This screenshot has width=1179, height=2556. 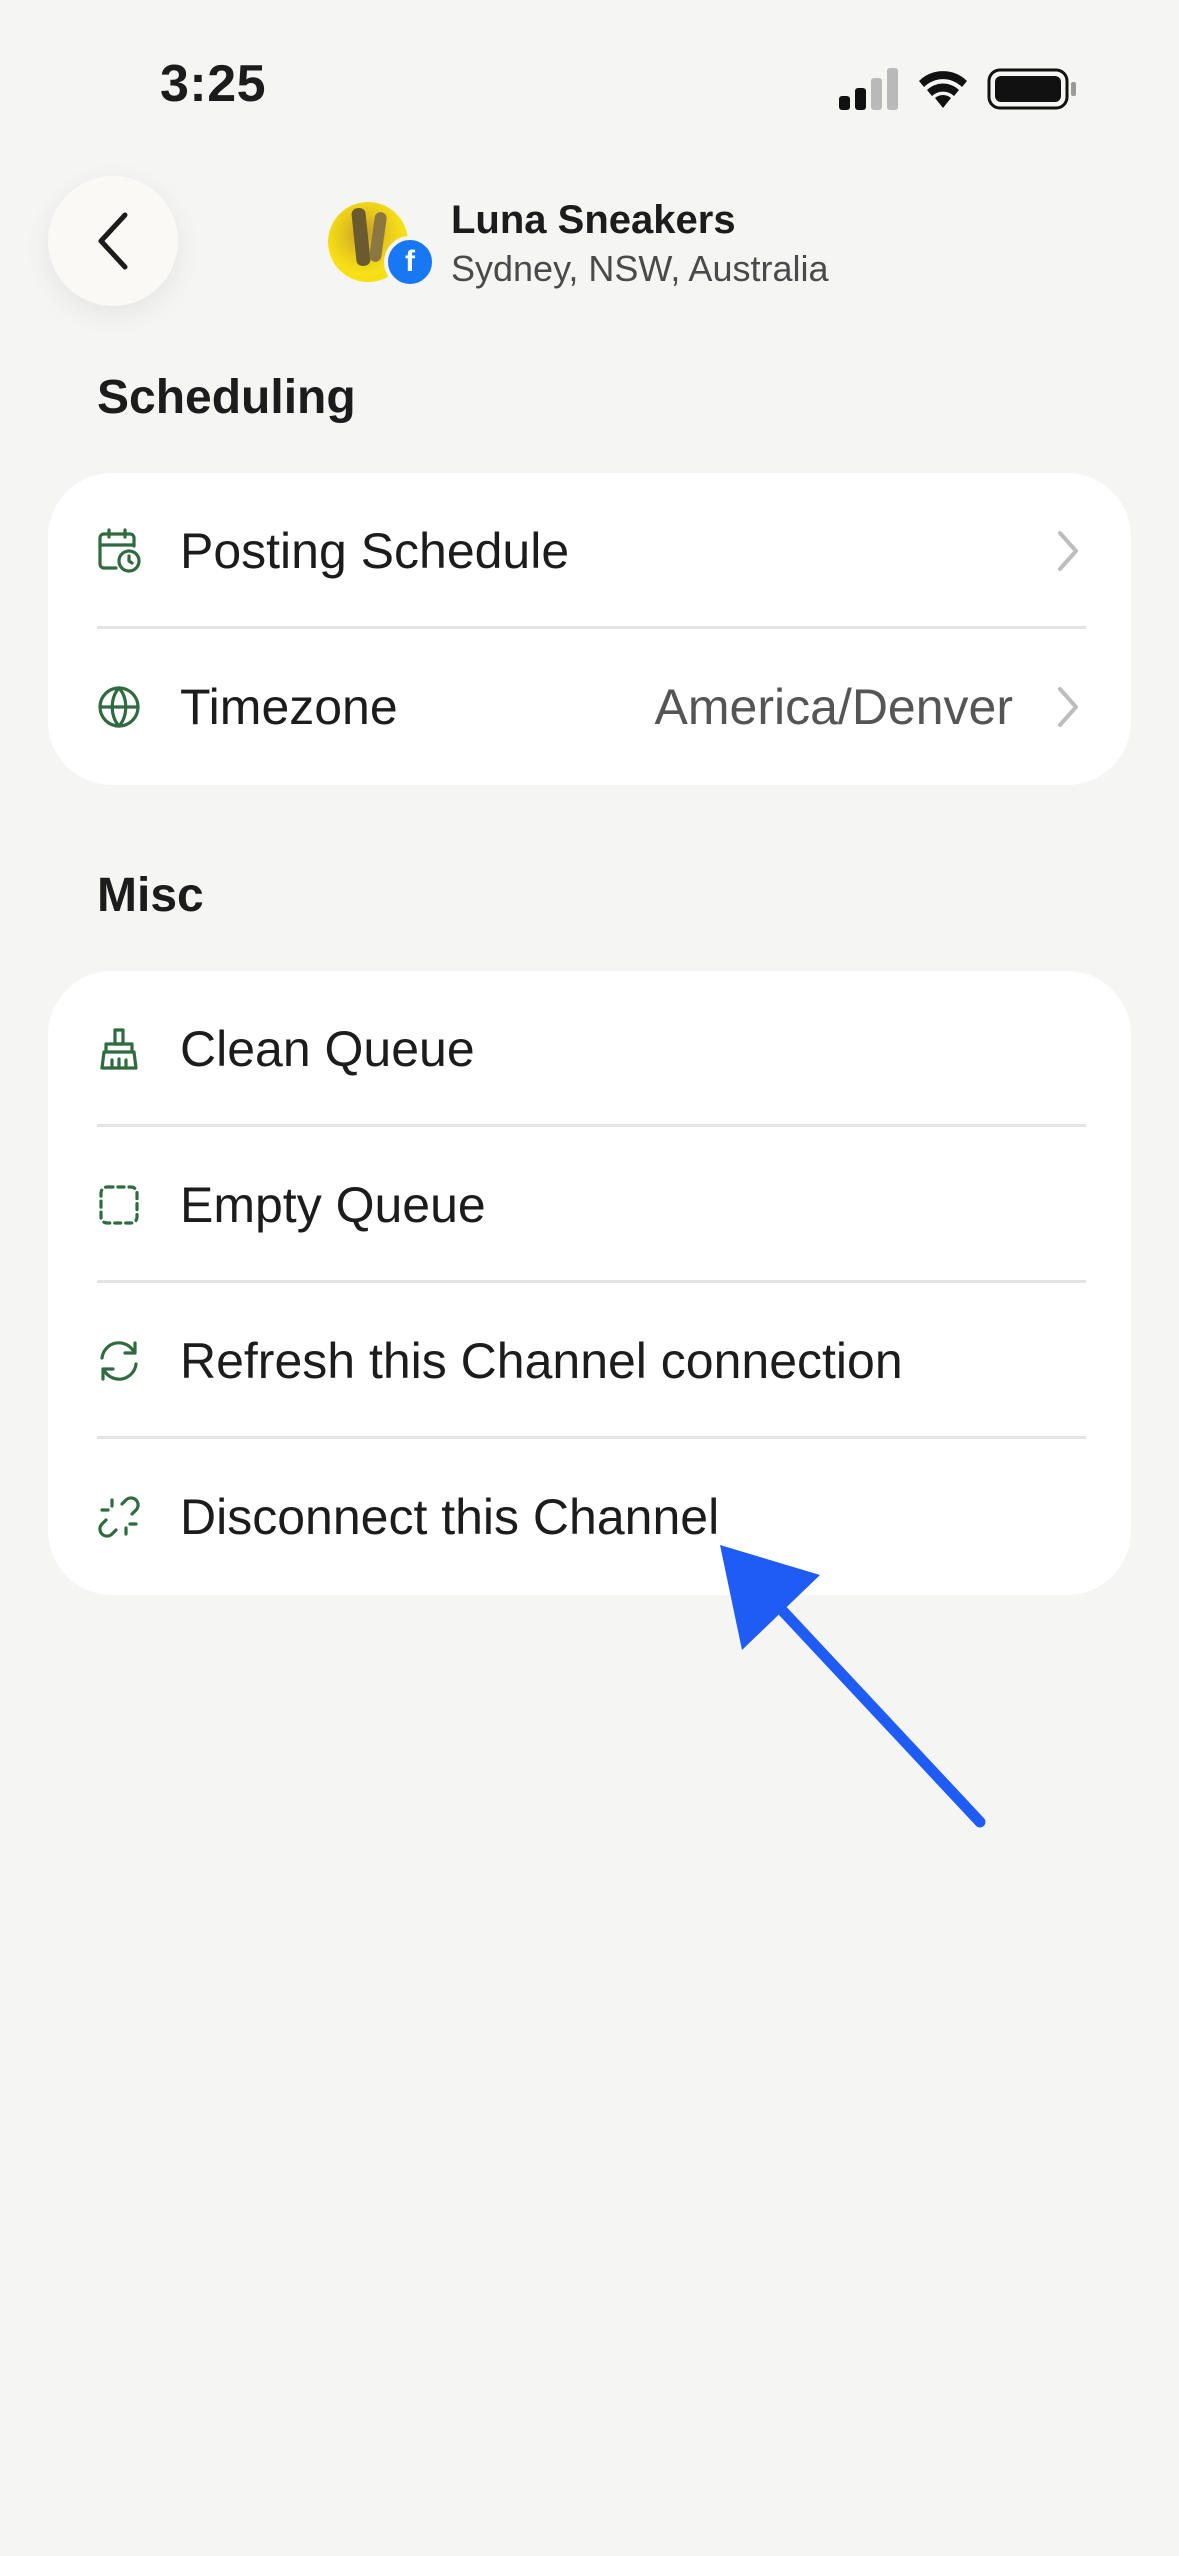 I want to click on status-time: 3:25, so click(x=213, y=84).